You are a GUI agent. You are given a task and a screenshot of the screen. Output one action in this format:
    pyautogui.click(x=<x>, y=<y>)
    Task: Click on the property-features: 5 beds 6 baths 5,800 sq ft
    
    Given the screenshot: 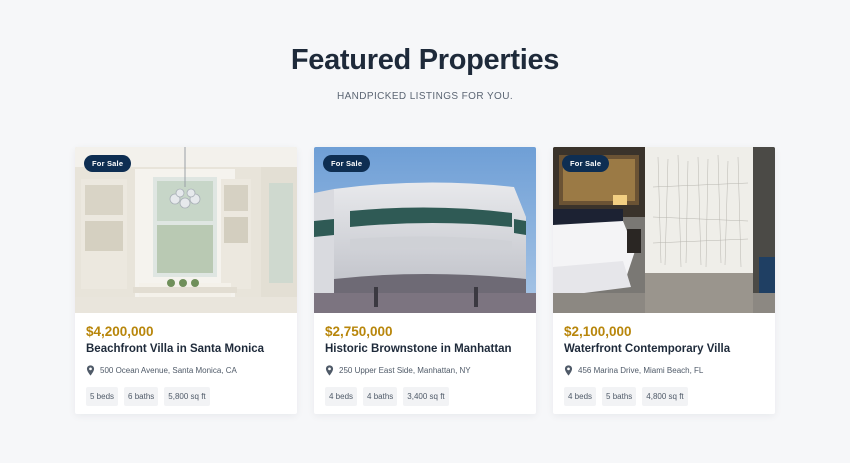 What is the action you would take?
    pyautogui.click(x=186, y=396)
    